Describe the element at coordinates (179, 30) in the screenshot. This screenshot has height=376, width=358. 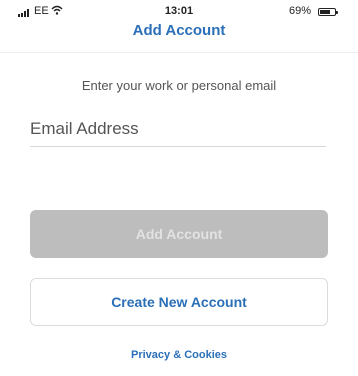
I see `page-title: Add Account` at that location.